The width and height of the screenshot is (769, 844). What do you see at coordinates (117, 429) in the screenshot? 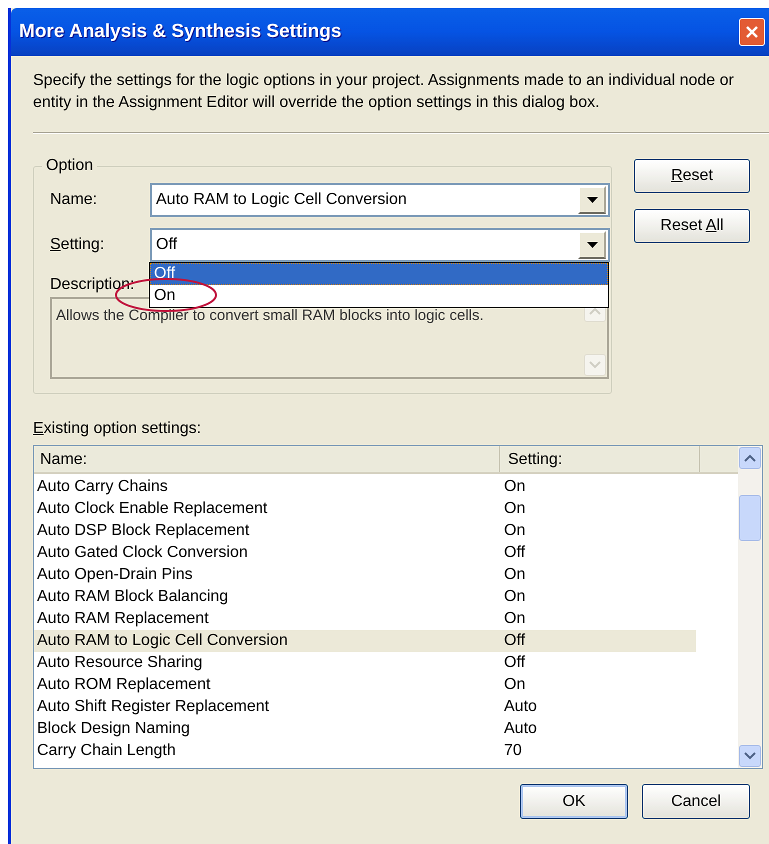
I see `section-label: Existing option settings:` at bounding box center [117, 429].